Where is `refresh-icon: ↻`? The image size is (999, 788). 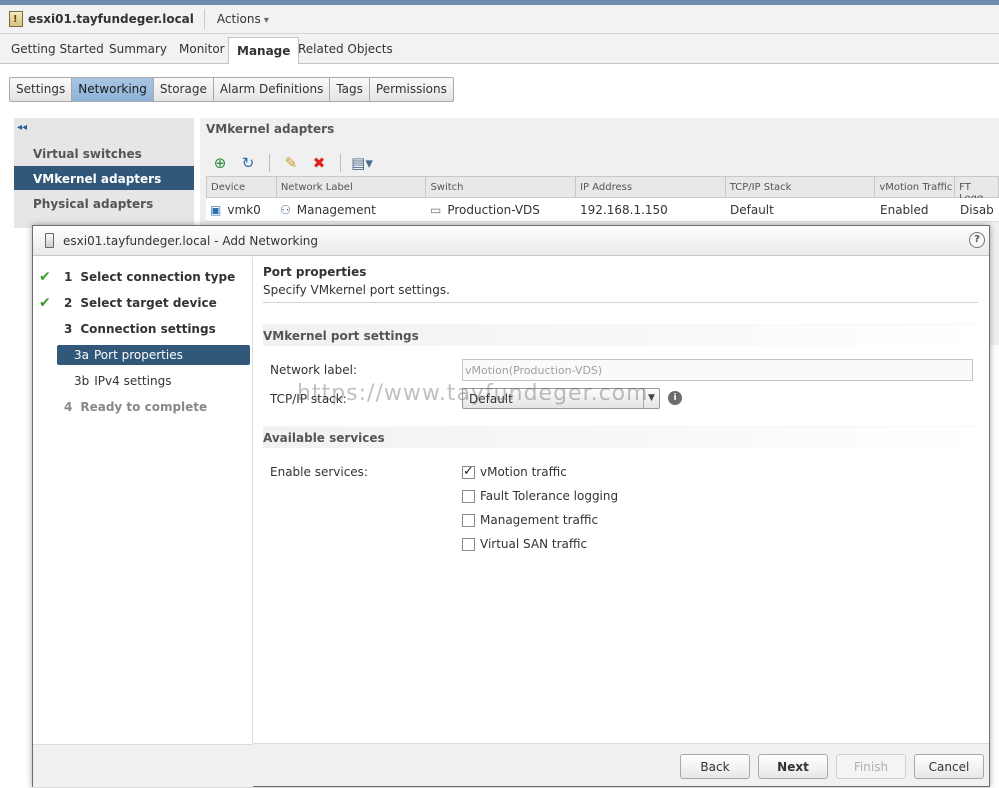 refresh-icon: ↻ is located at coordinates (248, 163).